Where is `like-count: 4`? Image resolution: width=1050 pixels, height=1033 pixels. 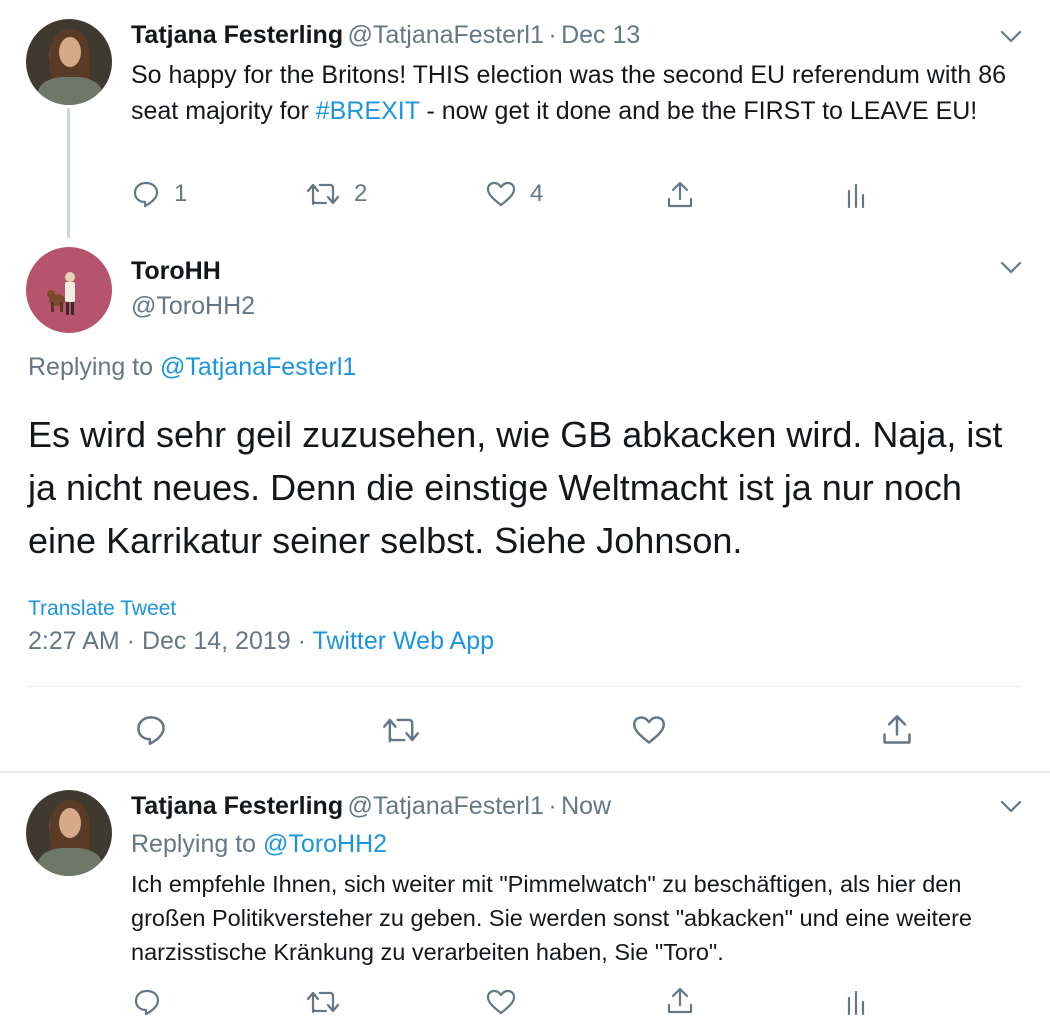
like-count: 4 is located at coordinates (537, 193).